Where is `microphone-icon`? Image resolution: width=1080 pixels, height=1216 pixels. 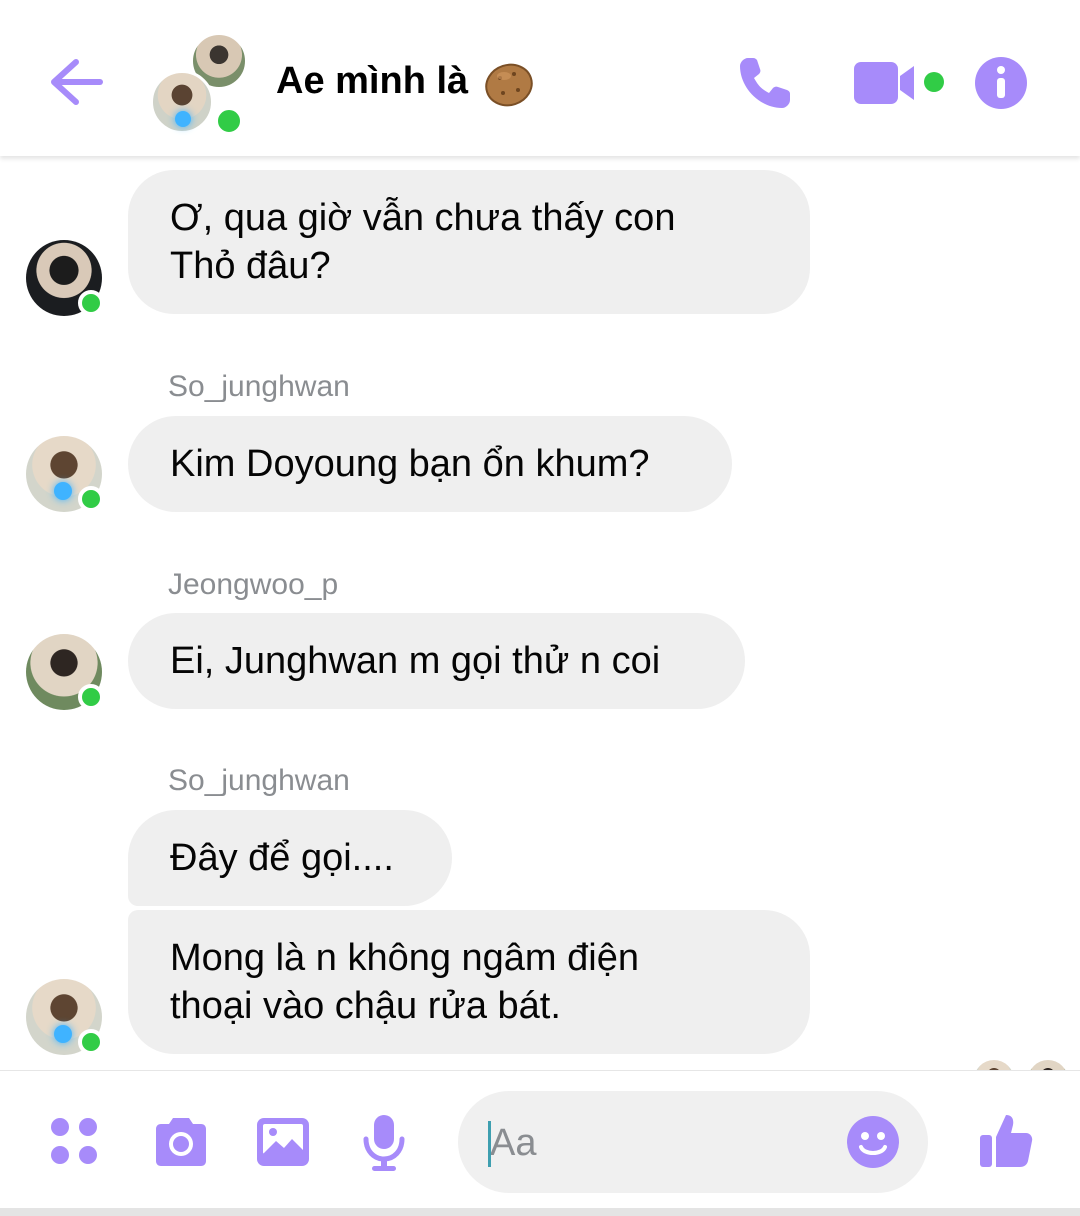
microphone-icon is located at coordinates (384, 1143).